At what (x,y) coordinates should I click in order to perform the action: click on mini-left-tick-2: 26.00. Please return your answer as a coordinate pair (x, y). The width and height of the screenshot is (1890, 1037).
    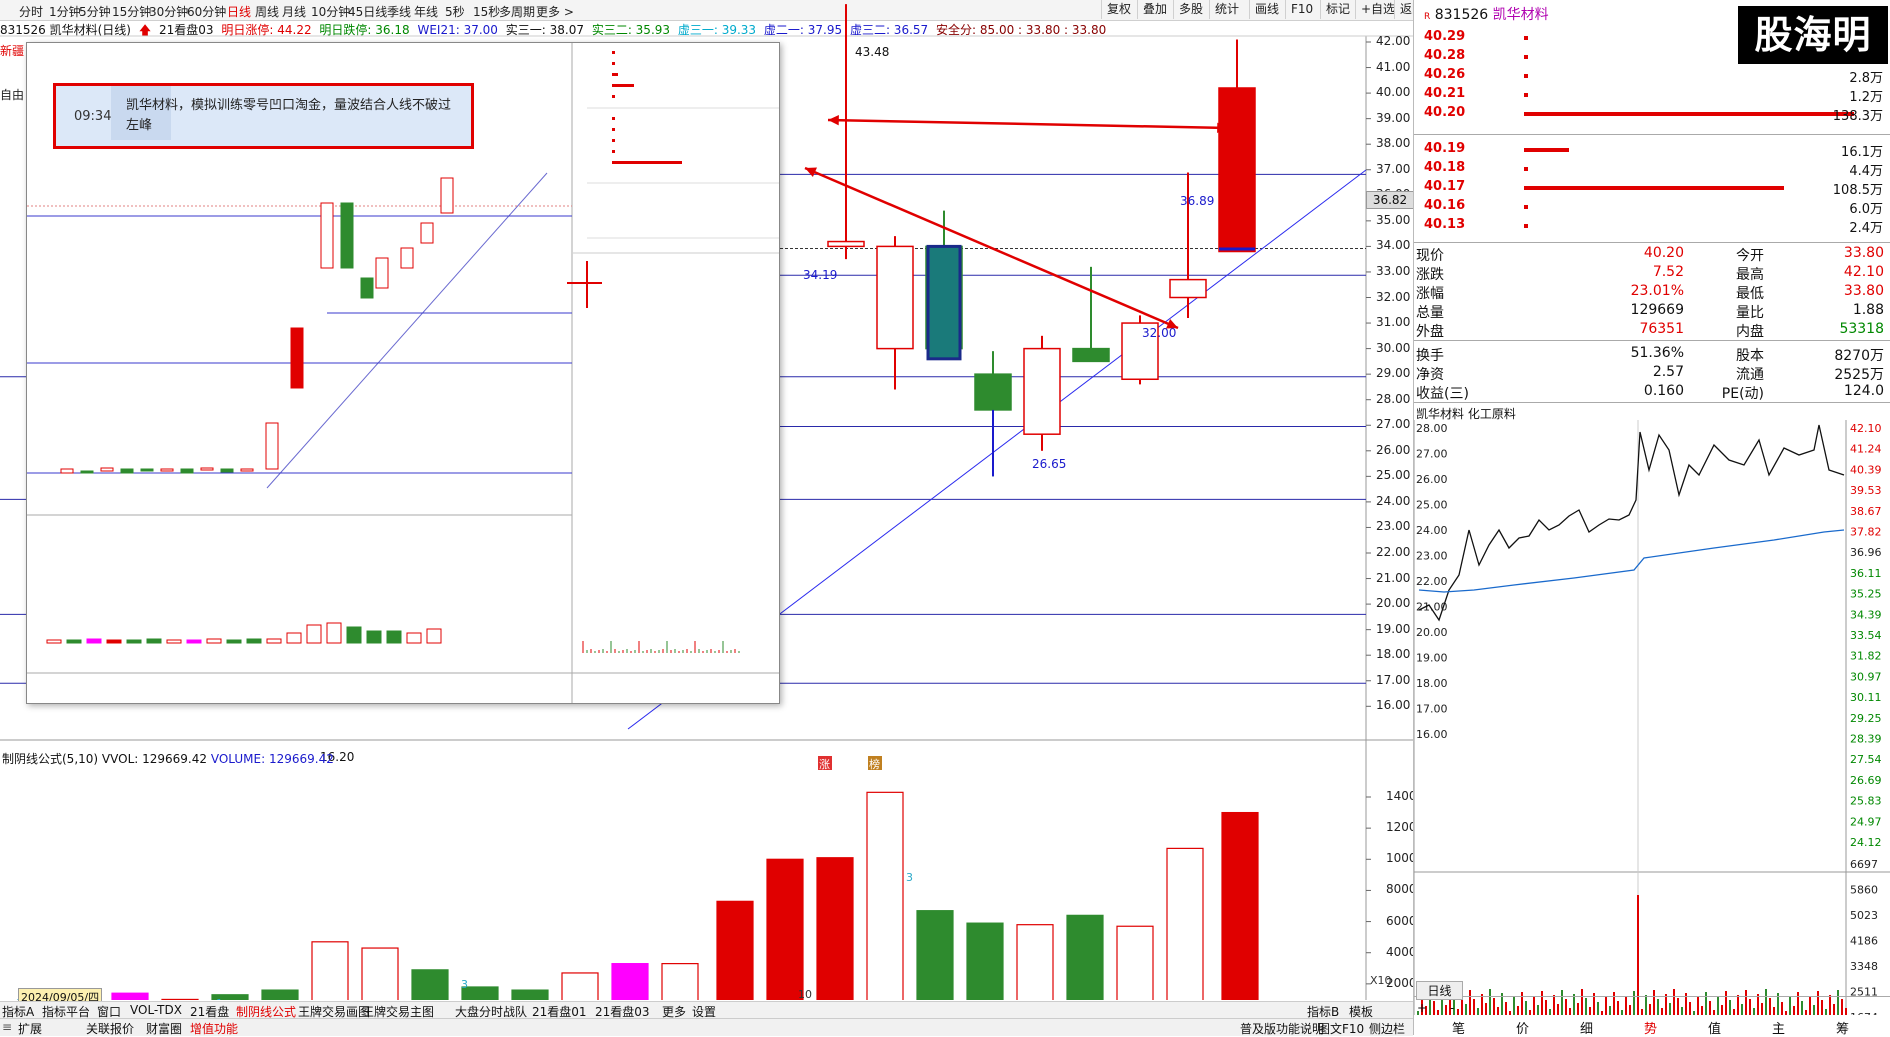
    Looking at the image, I should click on (1432, 479).